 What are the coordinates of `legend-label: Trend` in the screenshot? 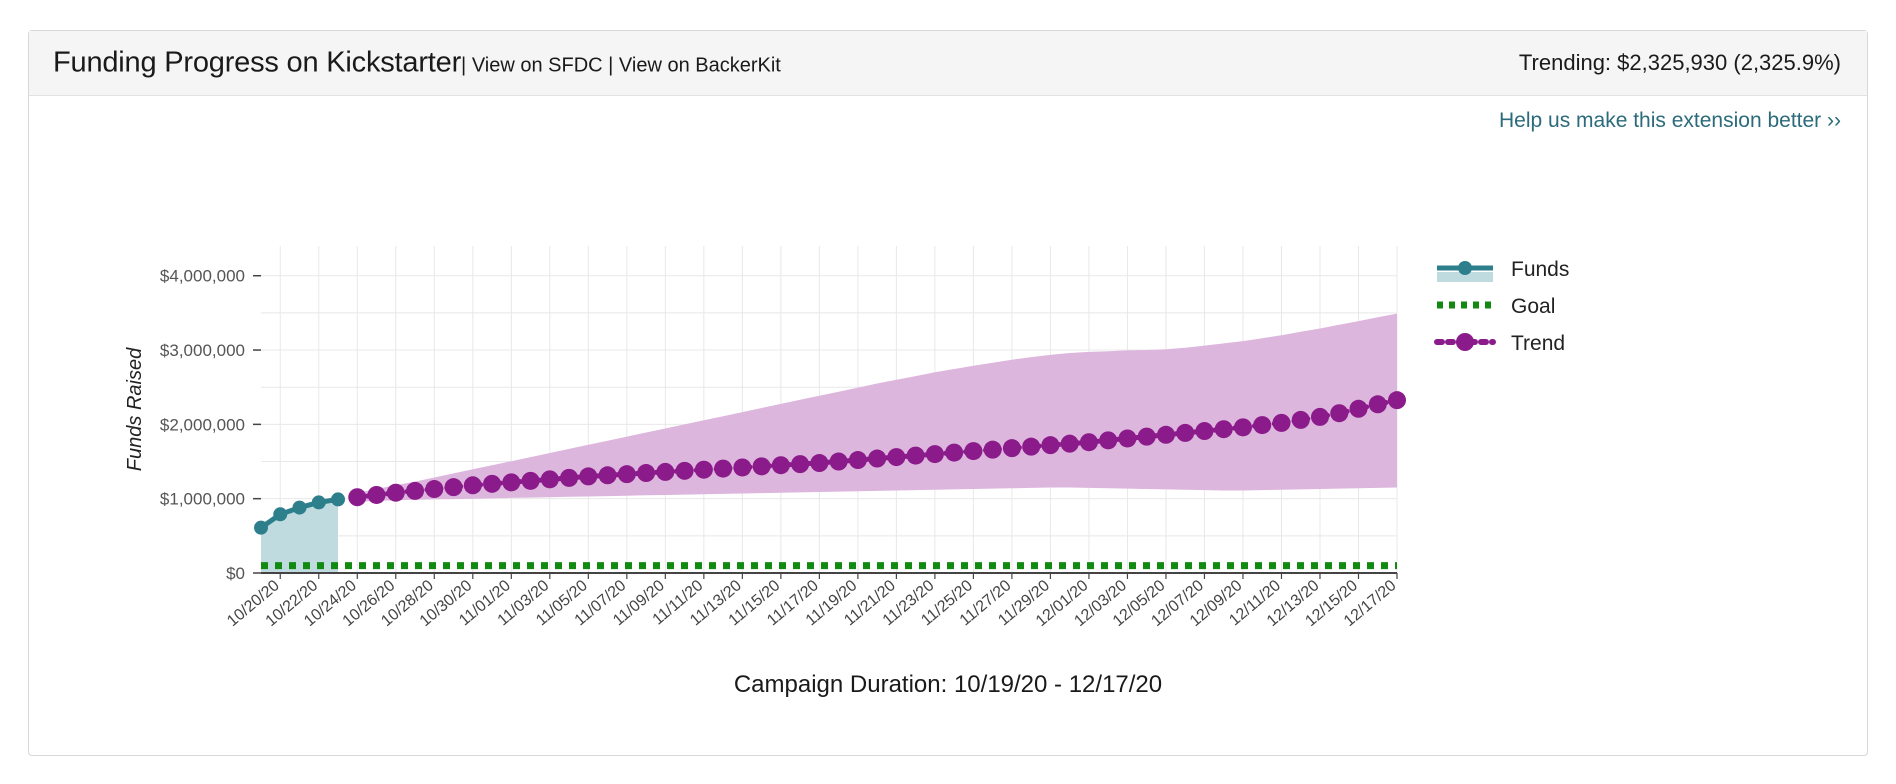 It's located at (1538, 343).